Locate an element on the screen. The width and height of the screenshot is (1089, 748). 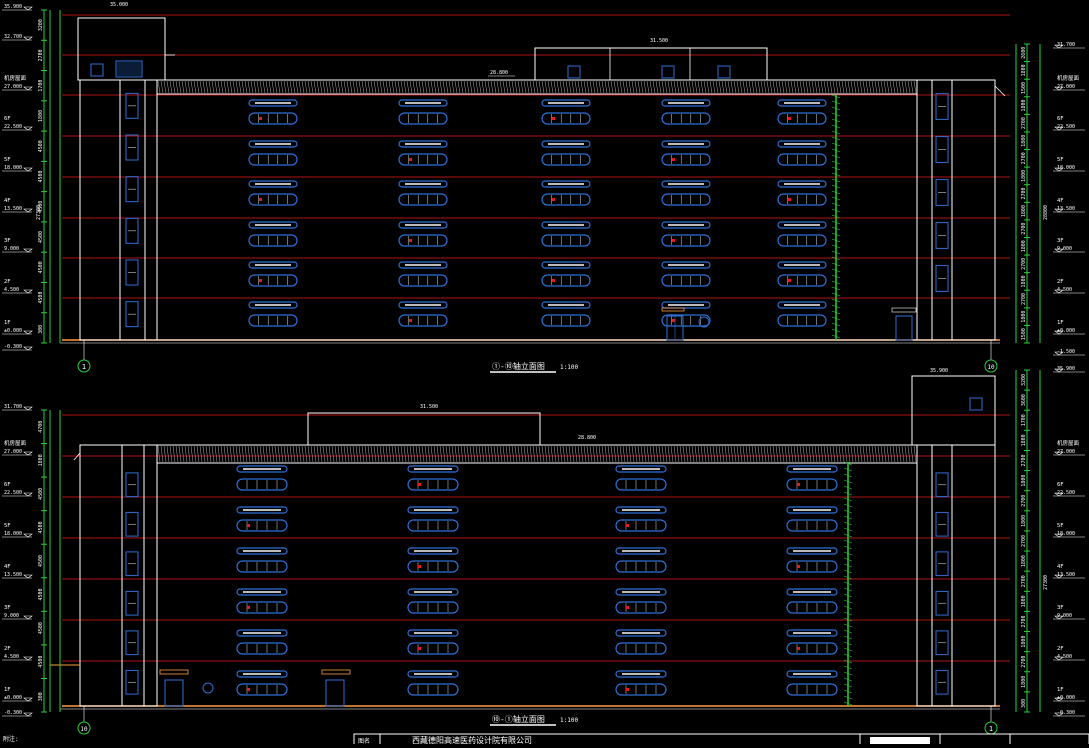
level-name: 5F is located at coordinates (7, 160).